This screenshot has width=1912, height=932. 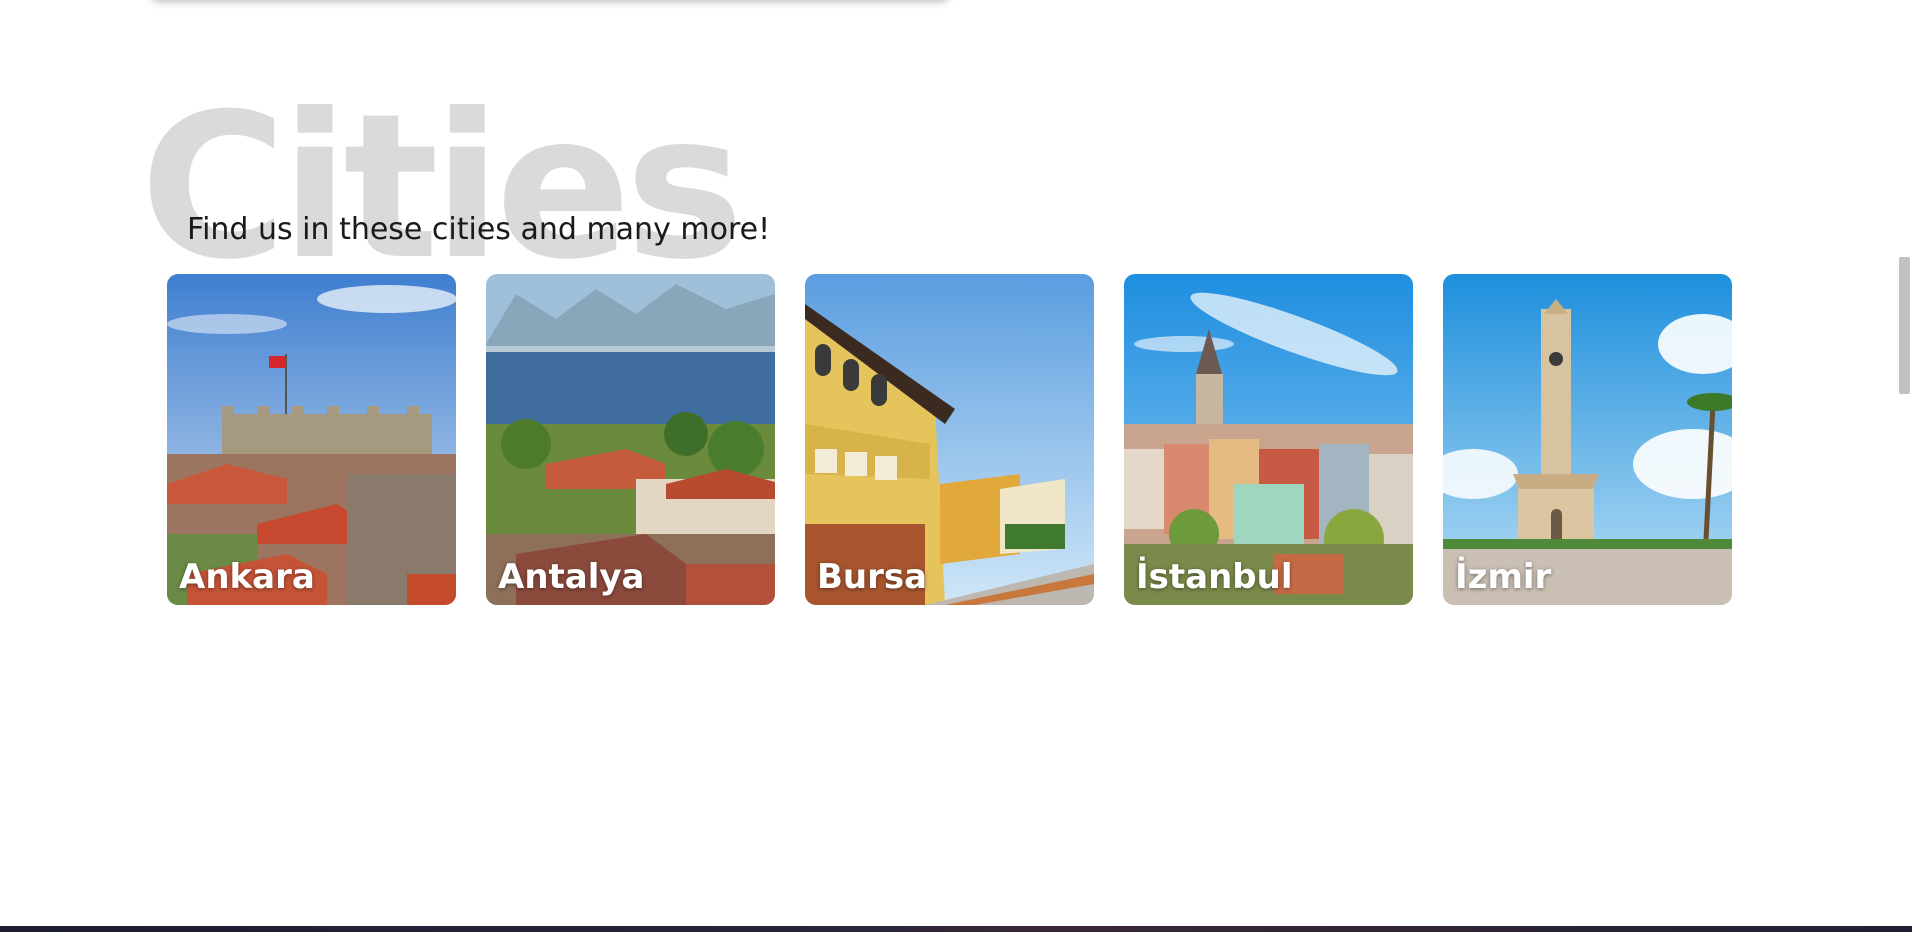 What do you see at coordinates (956, 929) in the screenshot?
I see `footer-band` at bounding box center [956, 929].